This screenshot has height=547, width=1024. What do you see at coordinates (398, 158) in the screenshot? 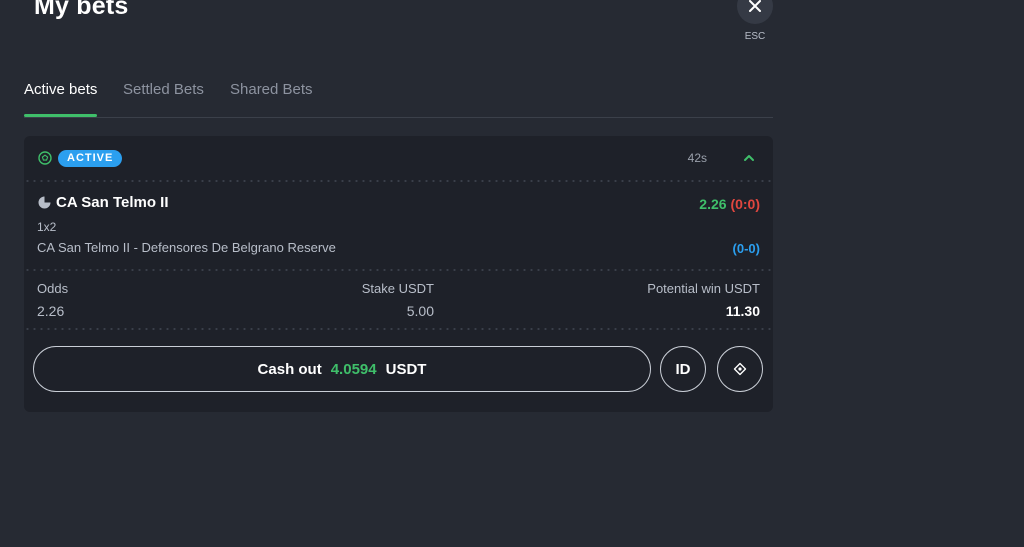
I see `bet-card-header: ACTIVE 42s` at bounding box center [398, 158].